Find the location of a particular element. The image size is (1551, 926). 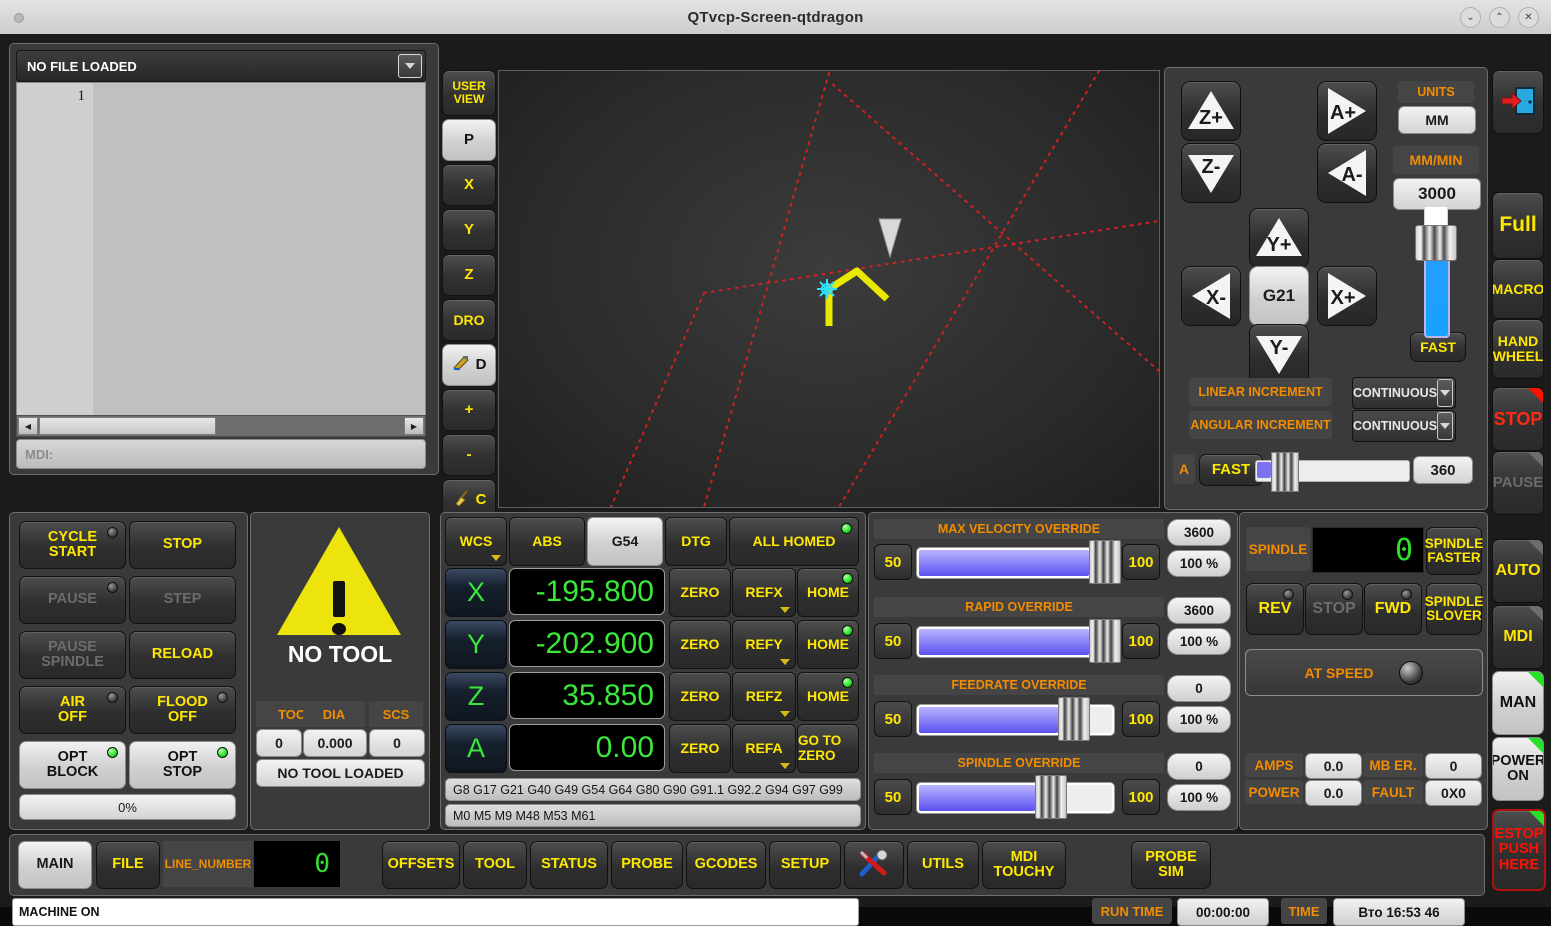

auto-mode-button: AUTO is located at coordinates (1518, 571).